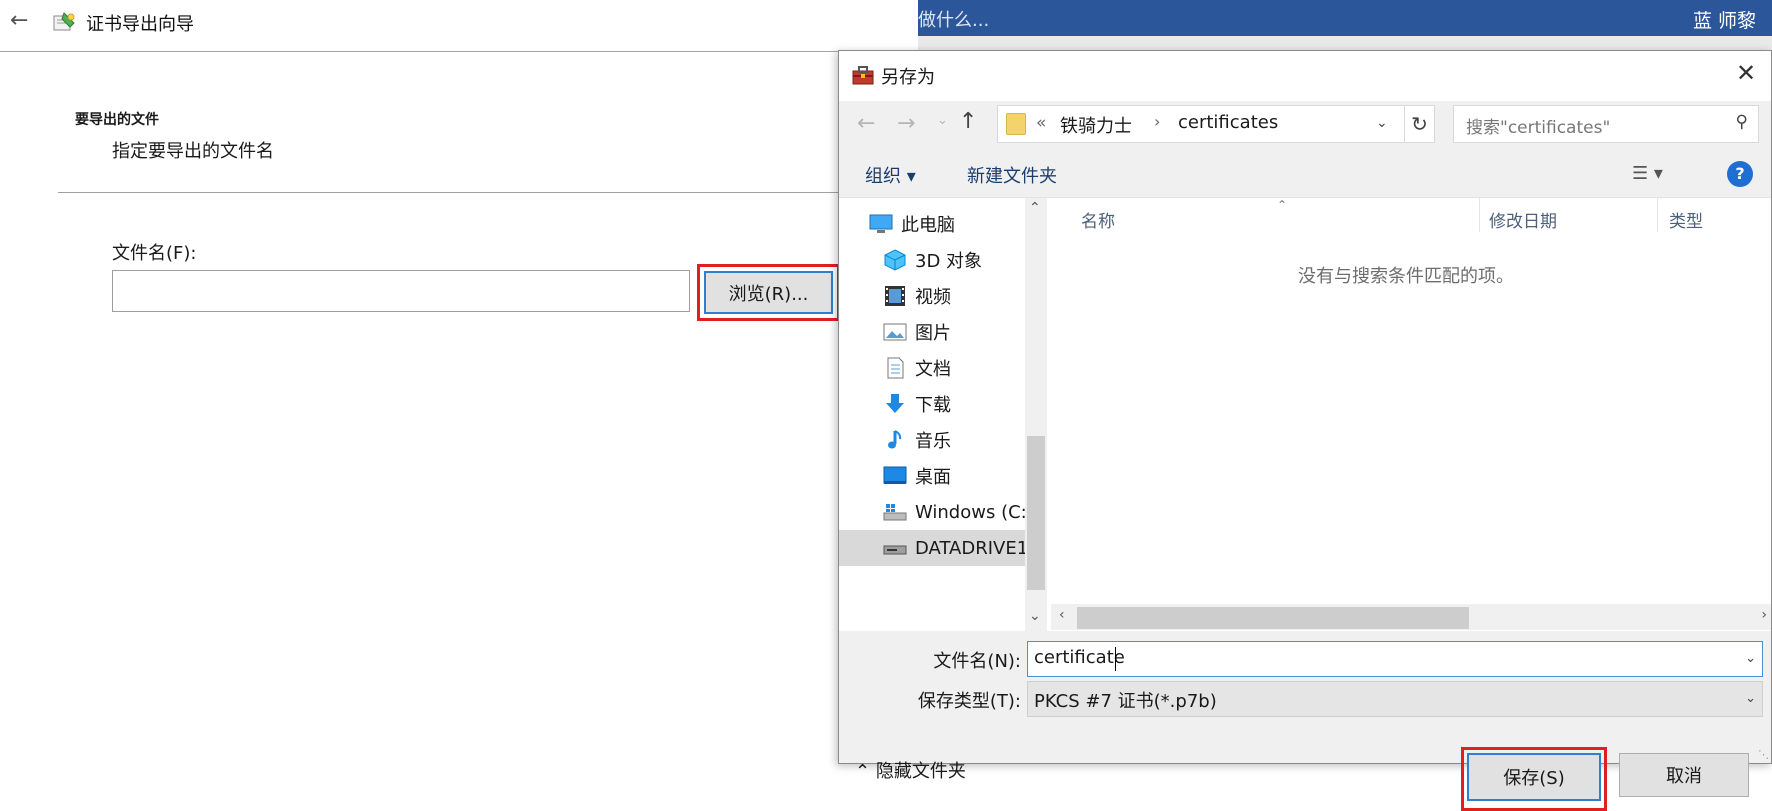 The image size is (1772, 811). Describe the element at coordinates (1098, 219) in the screenshot. I see `column-header-name: 名称` at that location.